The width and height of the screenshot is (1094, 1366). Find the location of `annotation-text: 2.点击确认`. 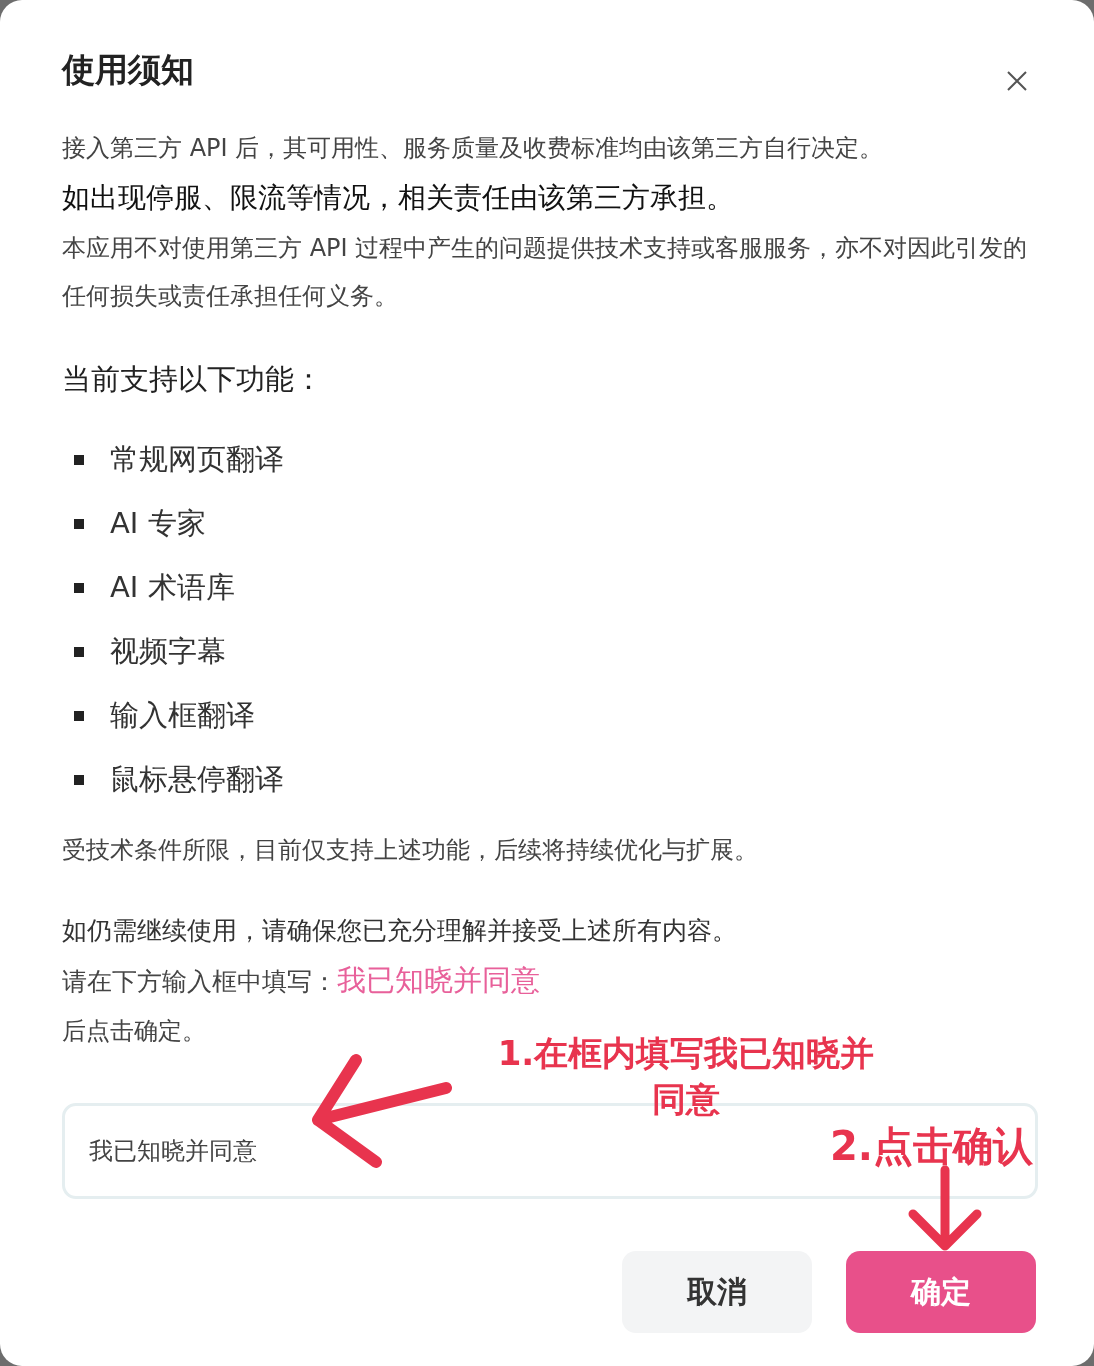

annotation-text: 2.点击确认 is located at coordinates (932, 1146).